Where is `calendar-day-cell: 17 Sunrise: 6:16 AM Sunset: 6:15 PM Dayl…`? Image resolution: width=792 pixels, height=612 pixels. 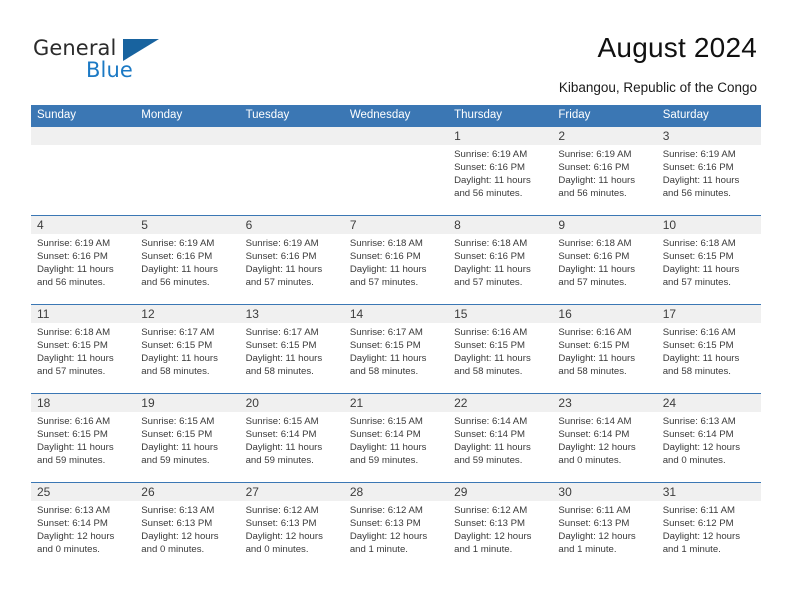 calendar-day-cell: 17 Sunrise: 6:16 AM Sunset: 6:15 PM Dayl… is located at coordinates (708, 349).